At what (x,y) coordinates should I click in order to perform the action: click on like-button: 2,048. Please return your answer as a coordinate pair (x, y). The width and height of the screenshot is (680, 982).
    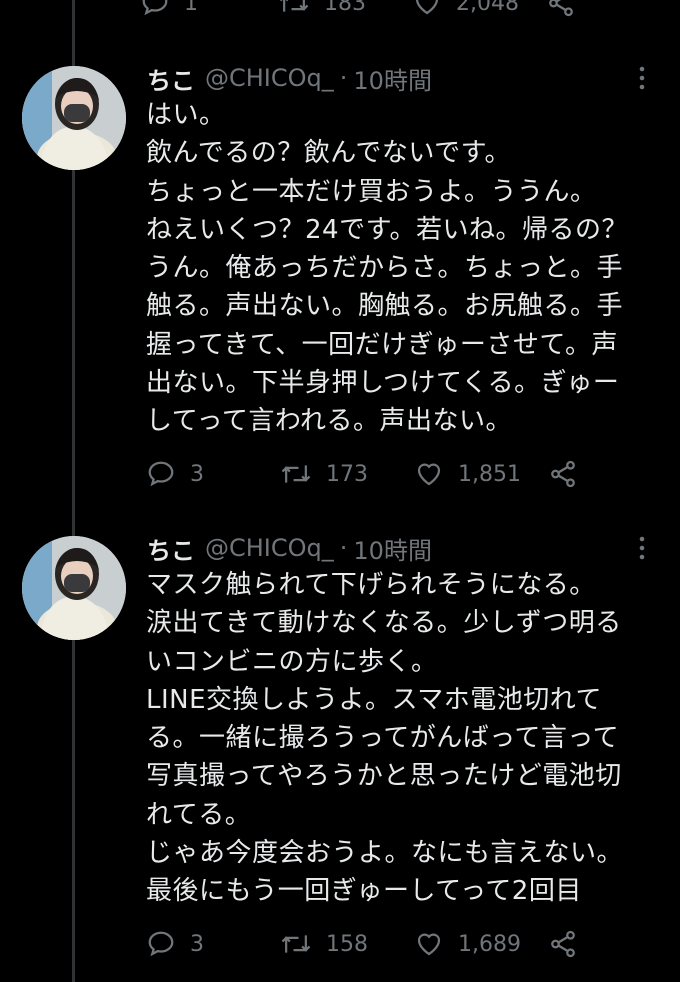
    Looking at the image, I should click on (465, 10).